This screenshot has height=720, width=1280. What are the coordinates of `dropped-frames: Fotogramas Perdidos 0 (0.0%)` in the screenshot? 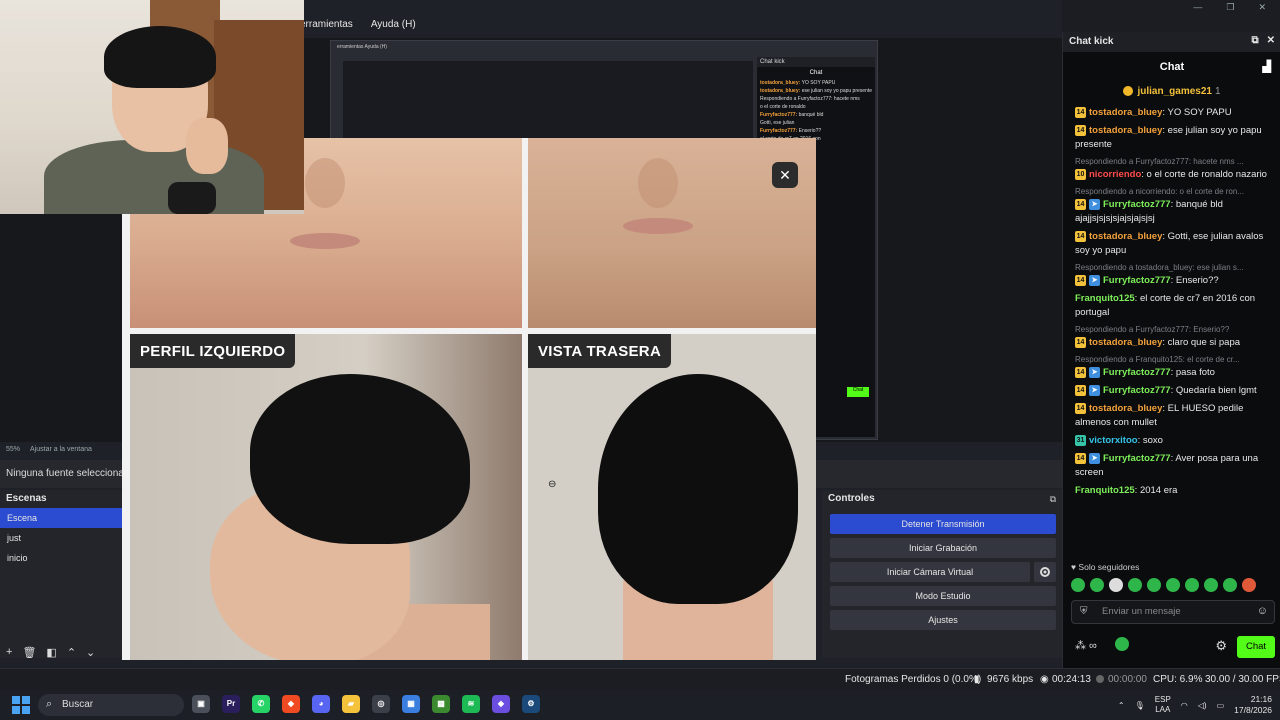 It's located at (913, 679).